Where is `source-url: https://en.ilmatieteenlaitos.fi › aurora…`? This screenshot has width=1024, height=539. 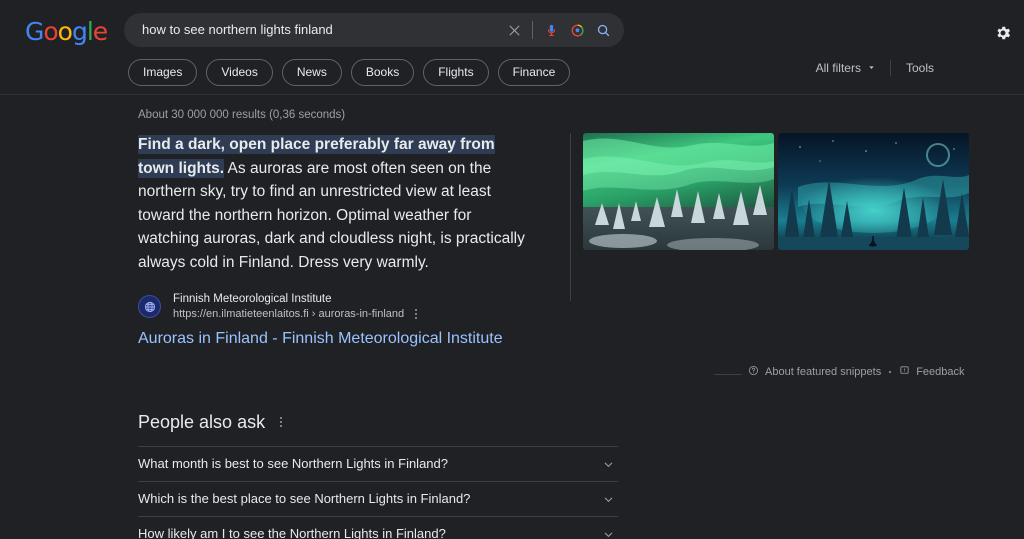 source-url: https://en.ilmatieteenlaitos.fi › aurora… is located at coordinates (289, 314).